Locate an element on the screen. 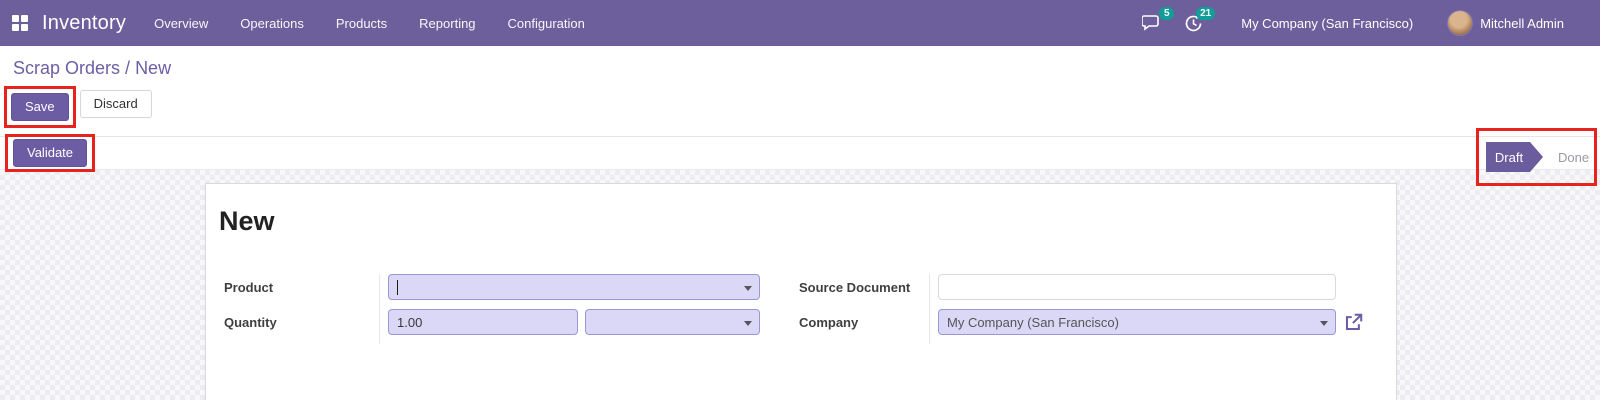 The image size is (1600, 400). status-draft: Draft is located at coordinates (1514, 157).